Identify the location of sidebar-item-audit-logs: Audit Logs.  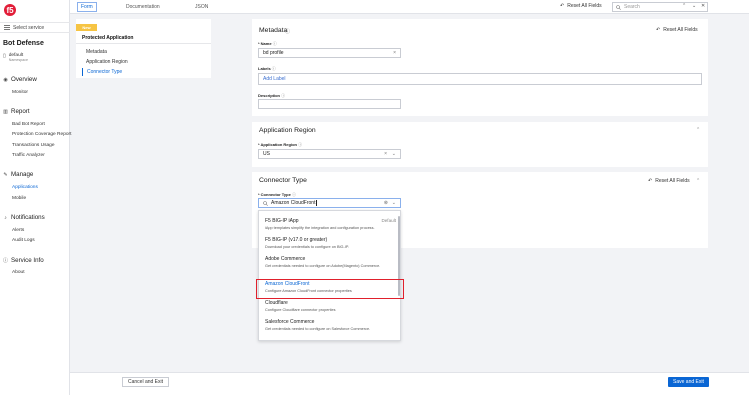
(23, 240).